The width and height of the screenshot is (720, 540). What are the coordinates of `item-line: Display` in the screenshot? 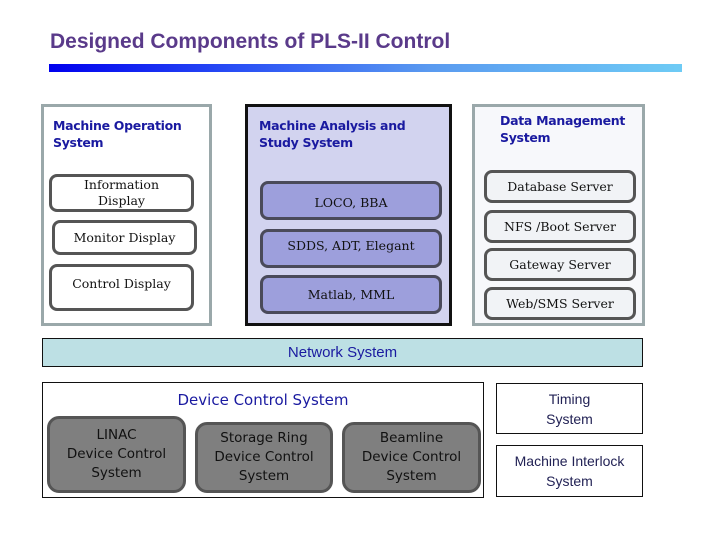 It's located at (121, 200).